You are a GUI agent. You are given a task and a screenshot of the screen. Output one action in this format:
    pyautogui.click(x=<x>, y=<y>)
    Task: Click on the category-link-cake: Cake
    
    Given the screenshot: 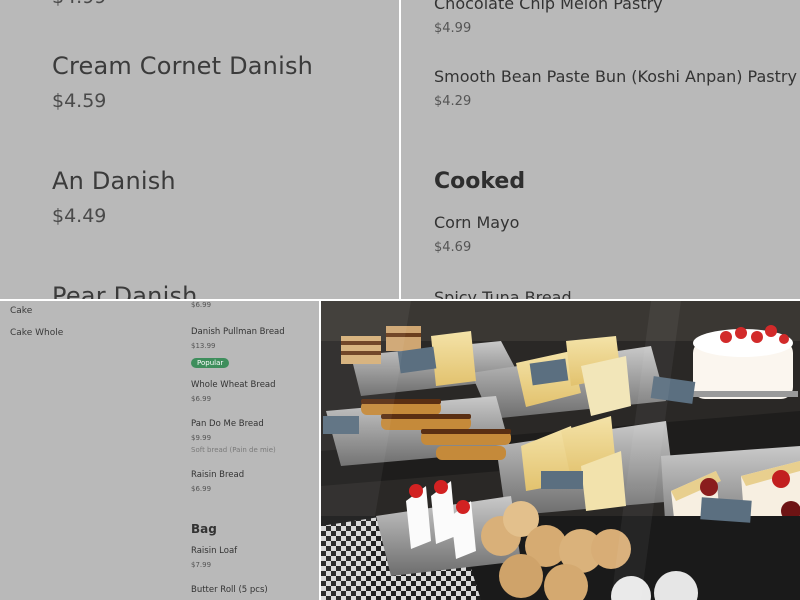 What is the action you would take?
    pyautogui.click(x=21, y=311)
    